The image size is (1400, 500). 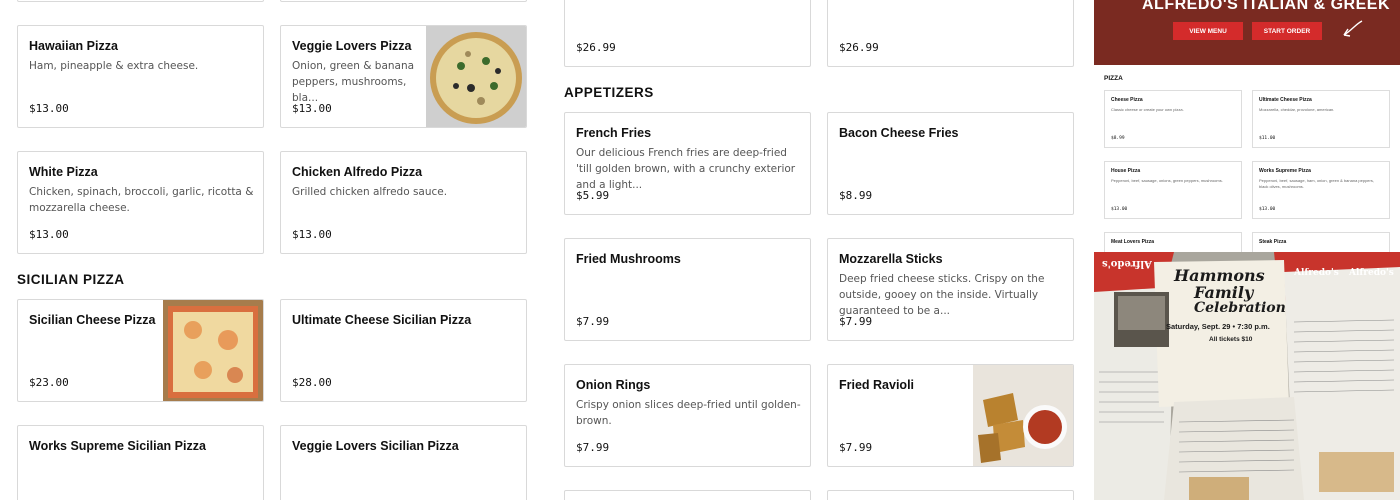 What do you see at coordinates (1173, 242) in the screenshot?
I see `mini-card: Meat Lovers Pizza` at bounding box center [1173, 242].